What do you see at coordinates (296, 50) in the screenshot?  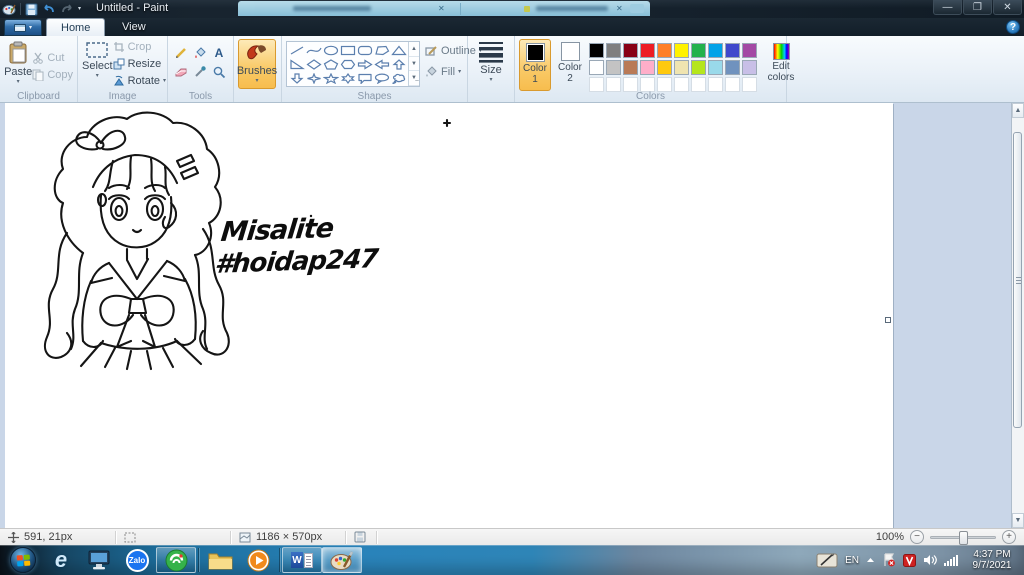 I see `shape-line` at bounding box center [296, 50].